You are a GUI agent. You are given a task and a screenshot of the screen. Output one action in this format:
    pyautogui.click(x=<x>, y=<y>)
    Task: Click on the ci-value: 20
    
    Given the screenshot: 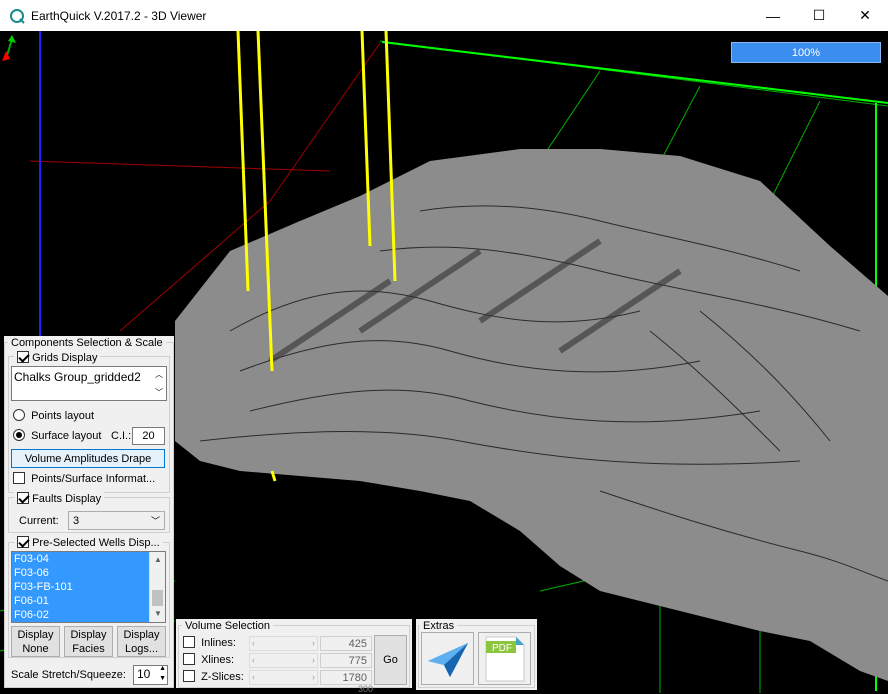 What is the action you would take?
    pyautogui.click(x=148, y=436)
    